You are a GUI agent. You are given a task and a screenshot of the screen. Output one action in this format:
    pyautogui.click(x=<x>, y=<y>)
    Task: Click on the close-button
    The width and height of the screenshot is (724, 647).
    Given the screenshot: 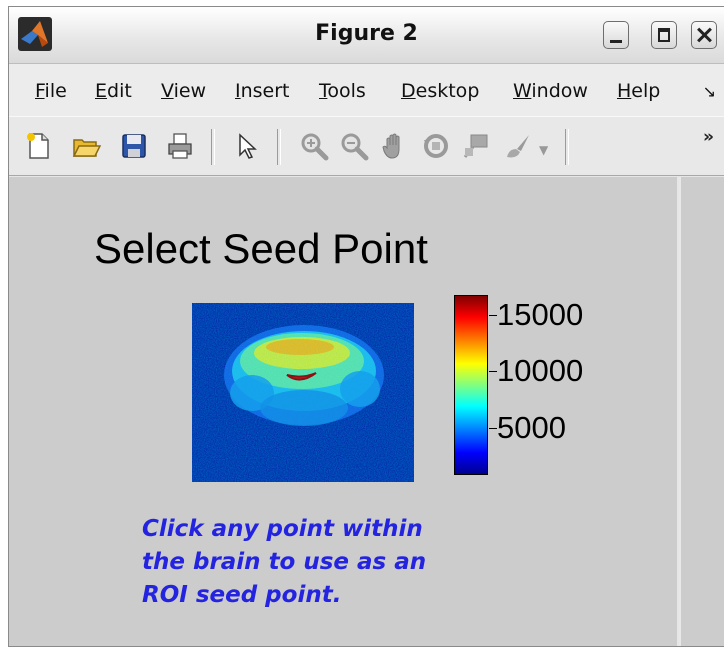 What is the action you would take?
    pyautogui.click(x=704, y=35)
    